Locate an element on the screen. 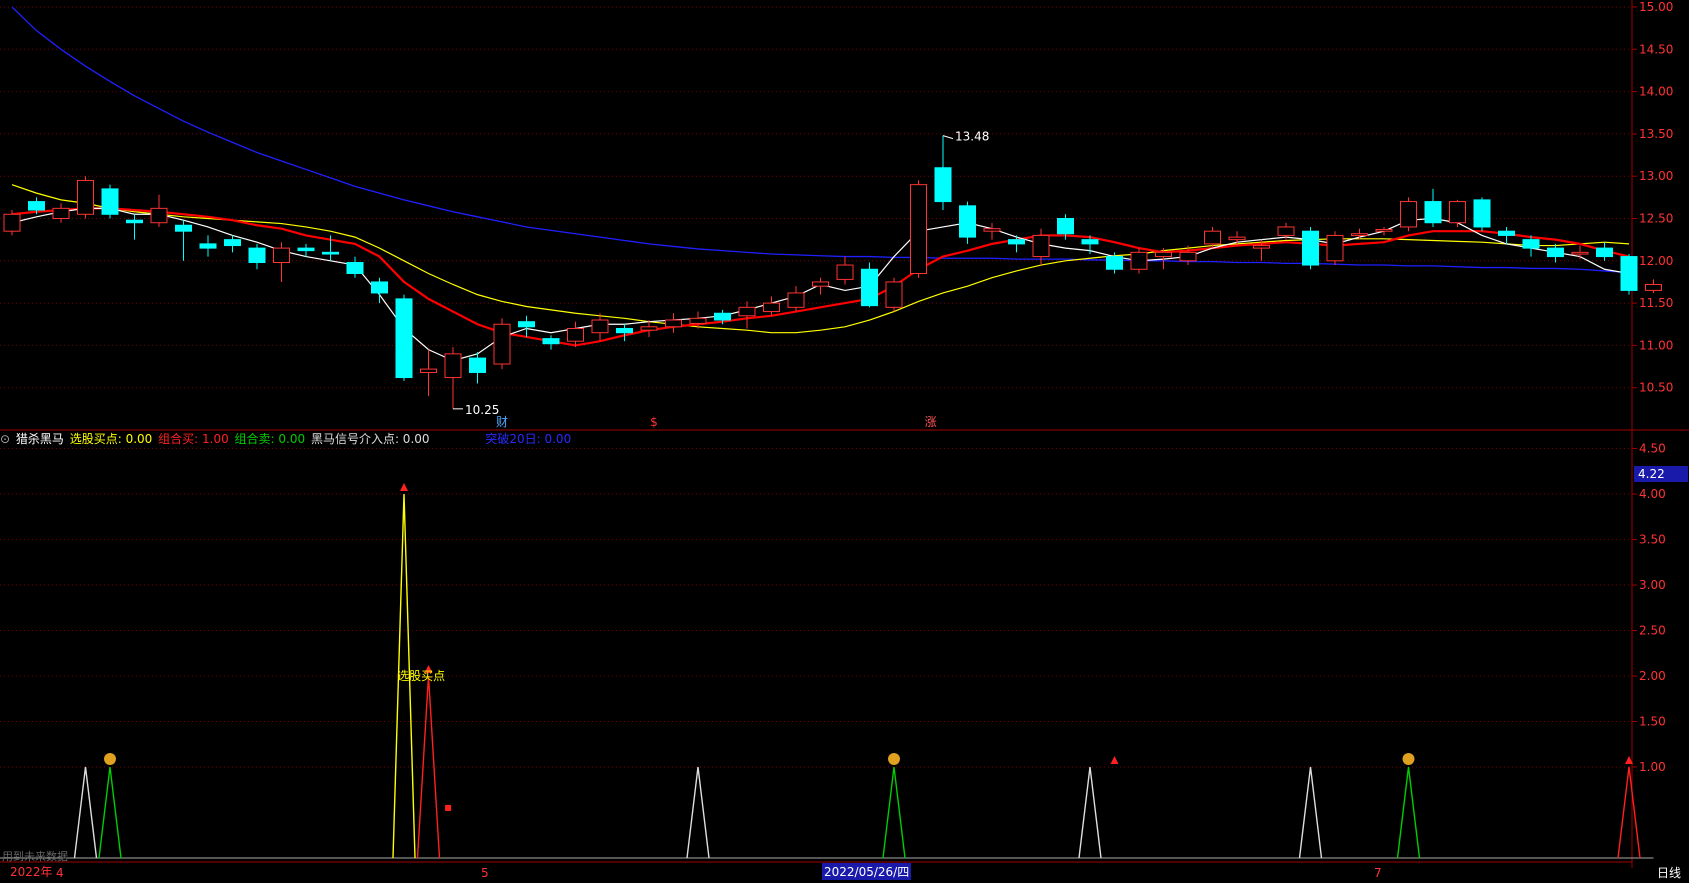 This screenshot has height=883, width=1689. legend-item-combo-buy: 组合买: 1.00 is located at coordinates (193, 439).